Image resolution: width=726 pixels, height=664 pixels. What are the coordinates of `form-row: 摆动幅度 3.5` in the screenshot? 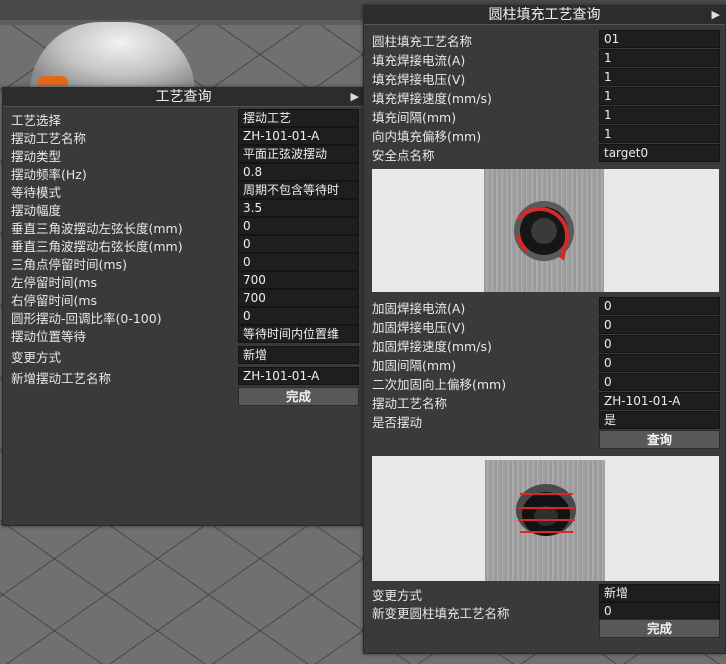 It's located at (183, 208).